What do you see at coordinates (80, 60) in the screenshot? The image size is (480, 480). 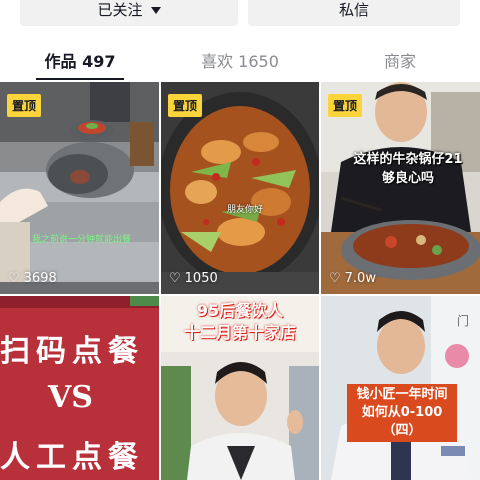 I see `tab-works: 作品 497` at bounding box center [80, 60].